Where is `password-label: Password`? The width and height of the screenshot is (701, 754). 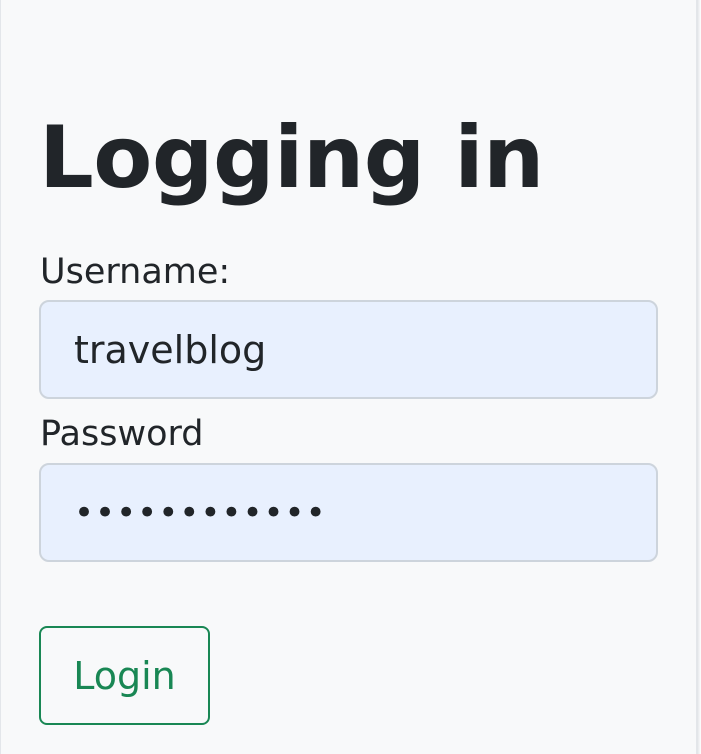 password-label: Password is located at coordinates (122, 434).